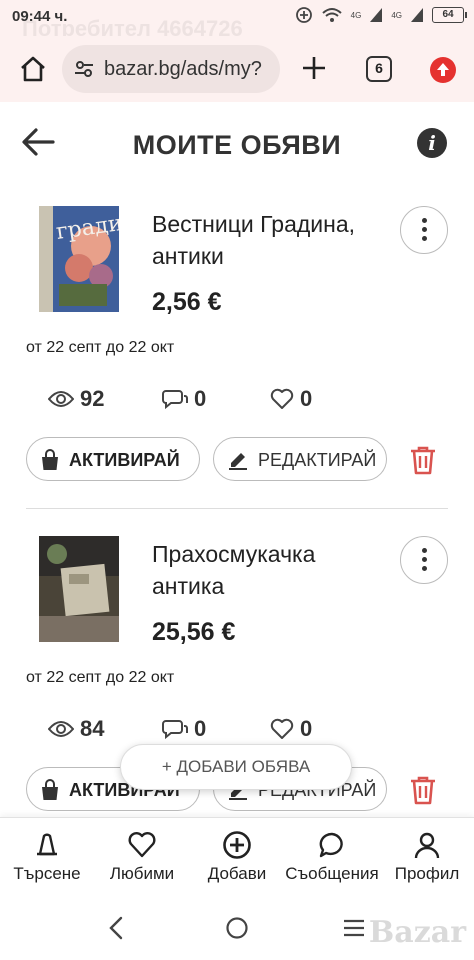  I want to click on nav-item-favorites: Любими, so click(142, 857).